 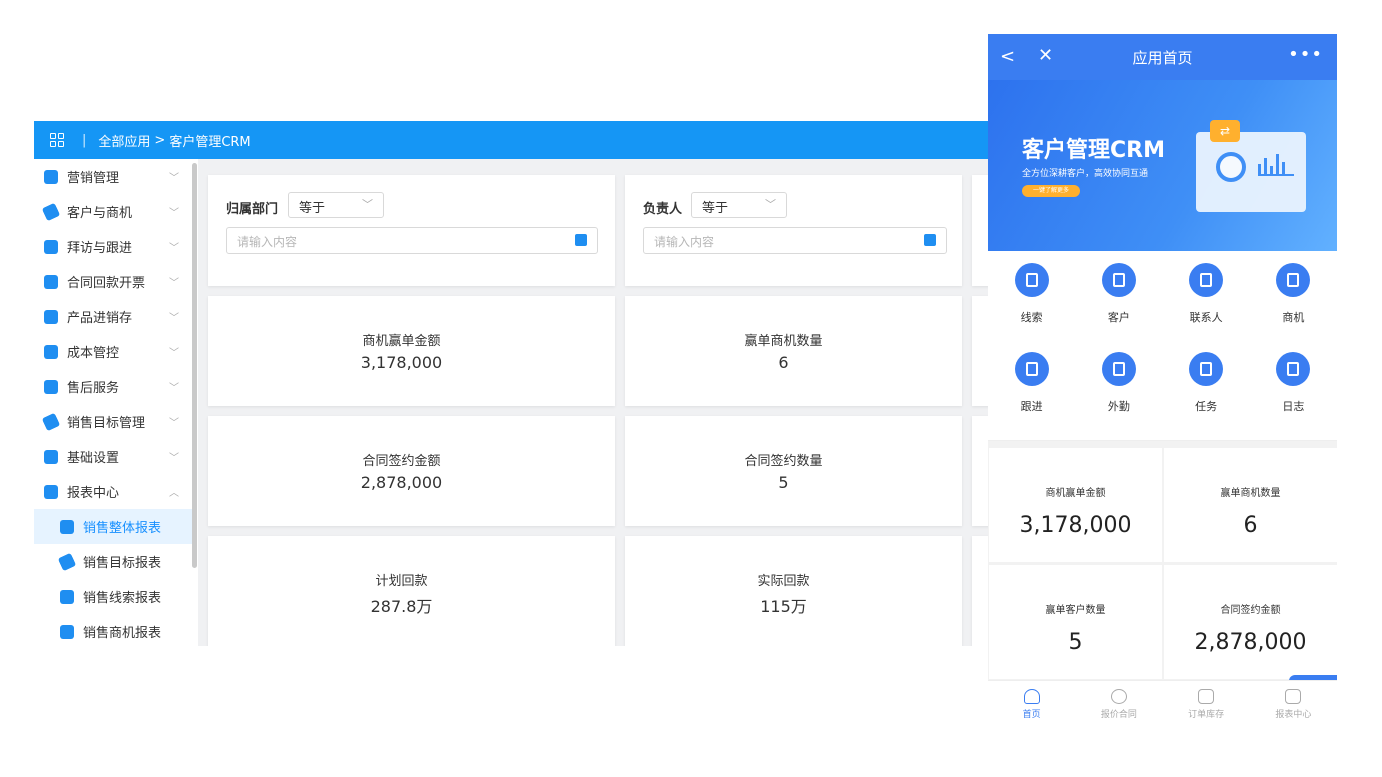 I want to click on sidebar-item-label: 客户与商机, so click(x=100, y=213).